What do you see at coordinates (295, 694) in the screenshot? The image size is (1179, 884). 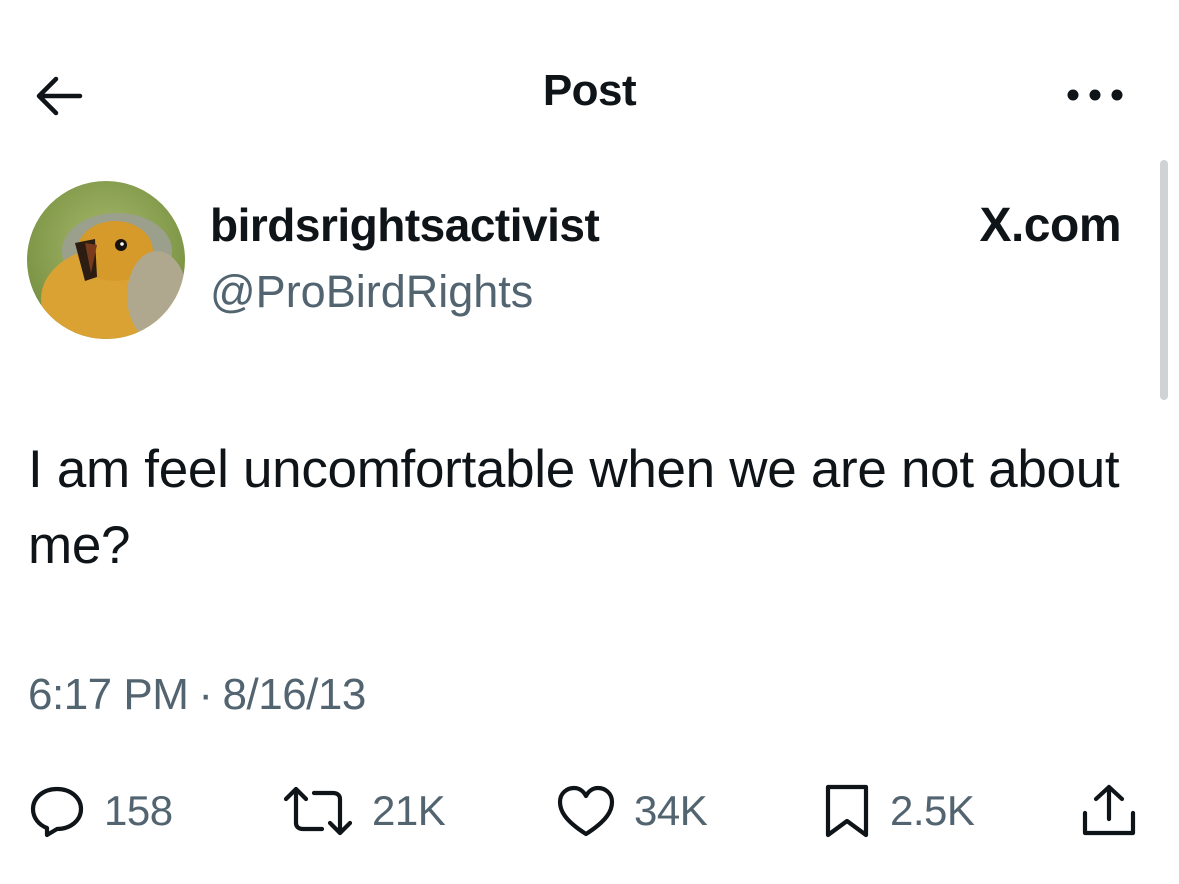 I see `post-date: 8/16/13` at bounding box center [295, 694].